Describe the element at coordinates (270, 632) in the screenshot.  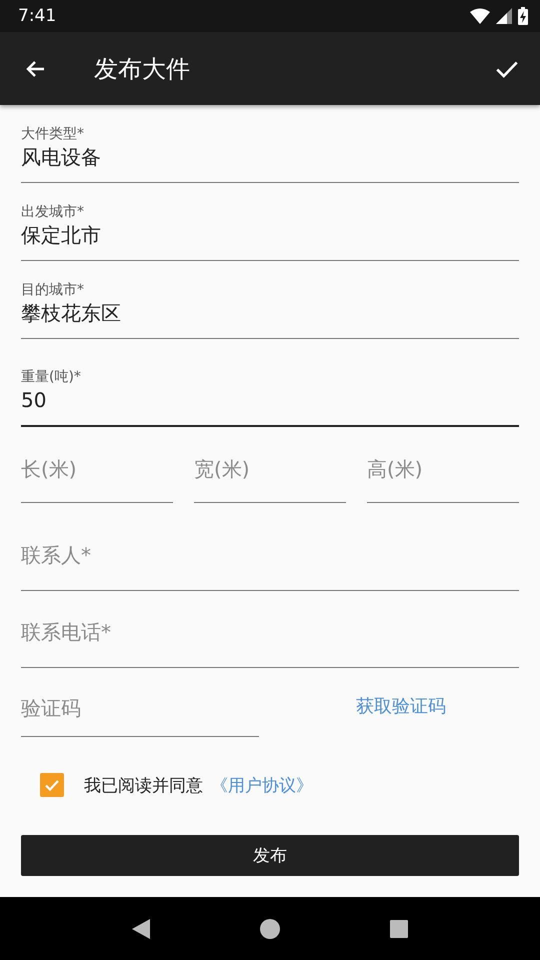
I see `input-field: 联系电话*` at that location.